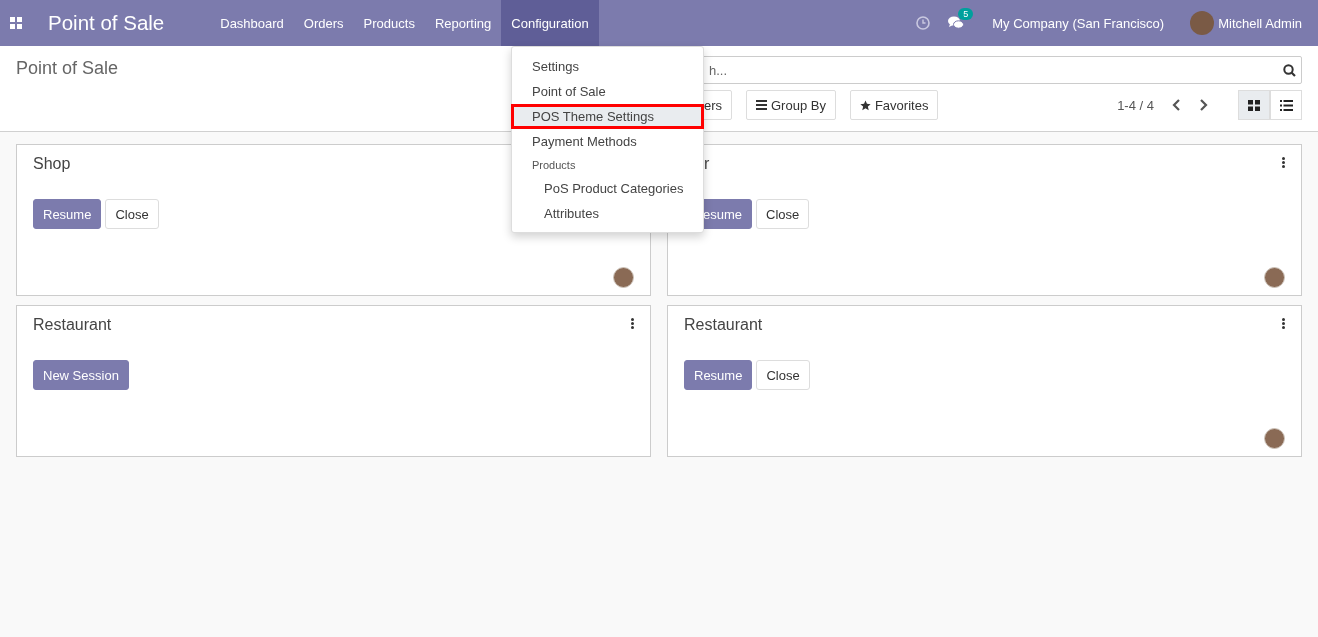 The height and width of the screenshot is (637, 1318). Describe the element at coordinates (389, 23) in the screenshot. I see `nav-menu-item: Products` at that location.